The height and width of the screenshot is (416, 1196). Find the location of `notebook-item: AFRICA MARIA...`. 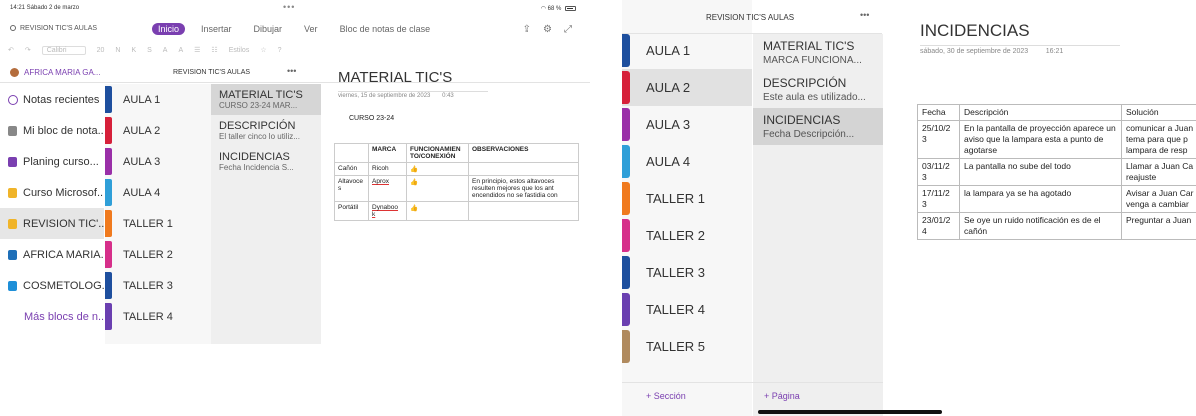

notebook-item: AFRICA MARIA... is located at coordinates (52, 254).